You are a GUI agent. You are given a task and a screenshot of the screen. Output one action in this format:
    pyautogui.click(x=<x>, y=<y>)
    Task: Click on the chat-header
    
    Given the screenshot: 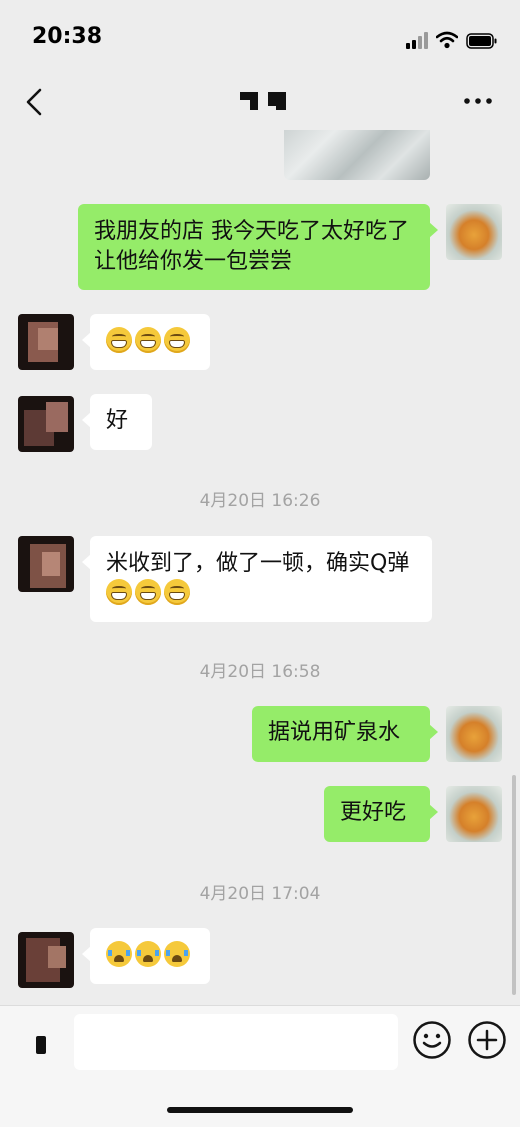 What is the action you would take?
    pyautogui.click(x=260, y=101)
    